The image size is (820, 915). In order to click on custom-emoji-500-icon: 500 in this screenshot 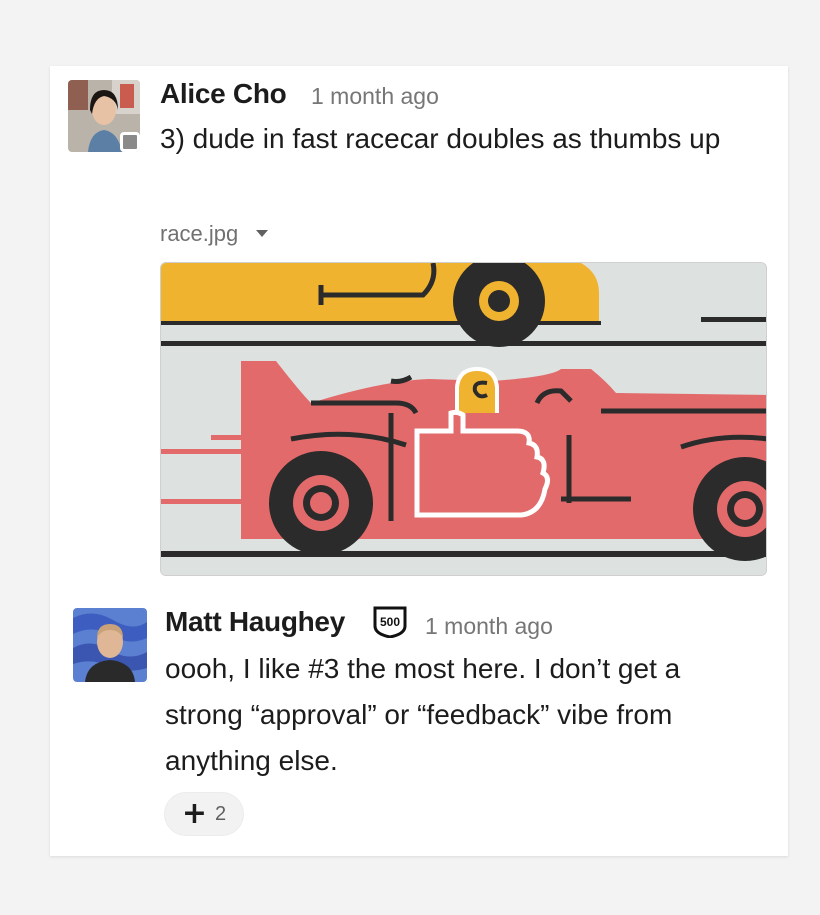, I will do `click(390, 622)`.